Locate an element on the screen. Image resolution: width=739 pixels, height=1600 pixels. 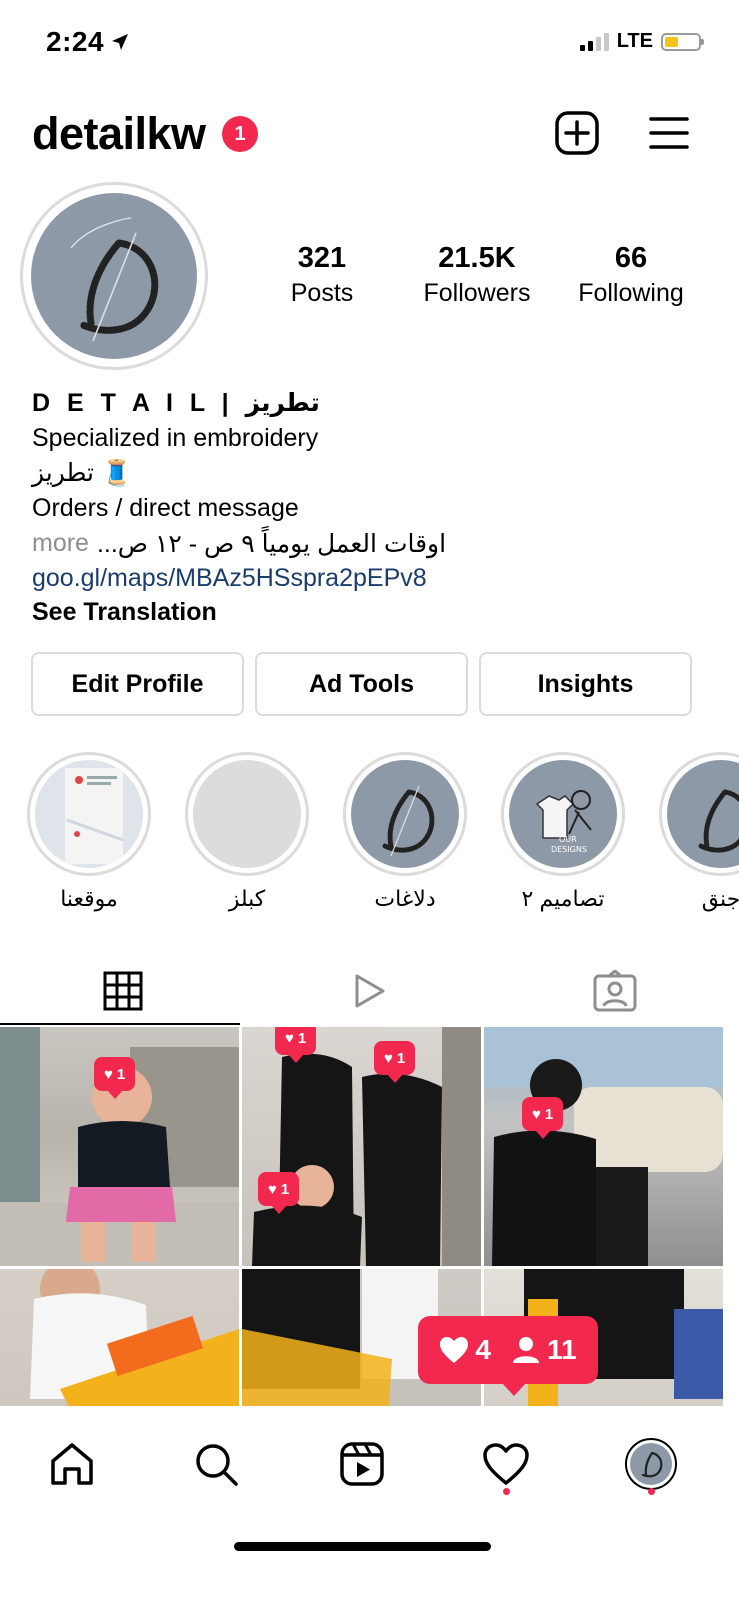
nav-activity is located at coordinates (506, 1464).